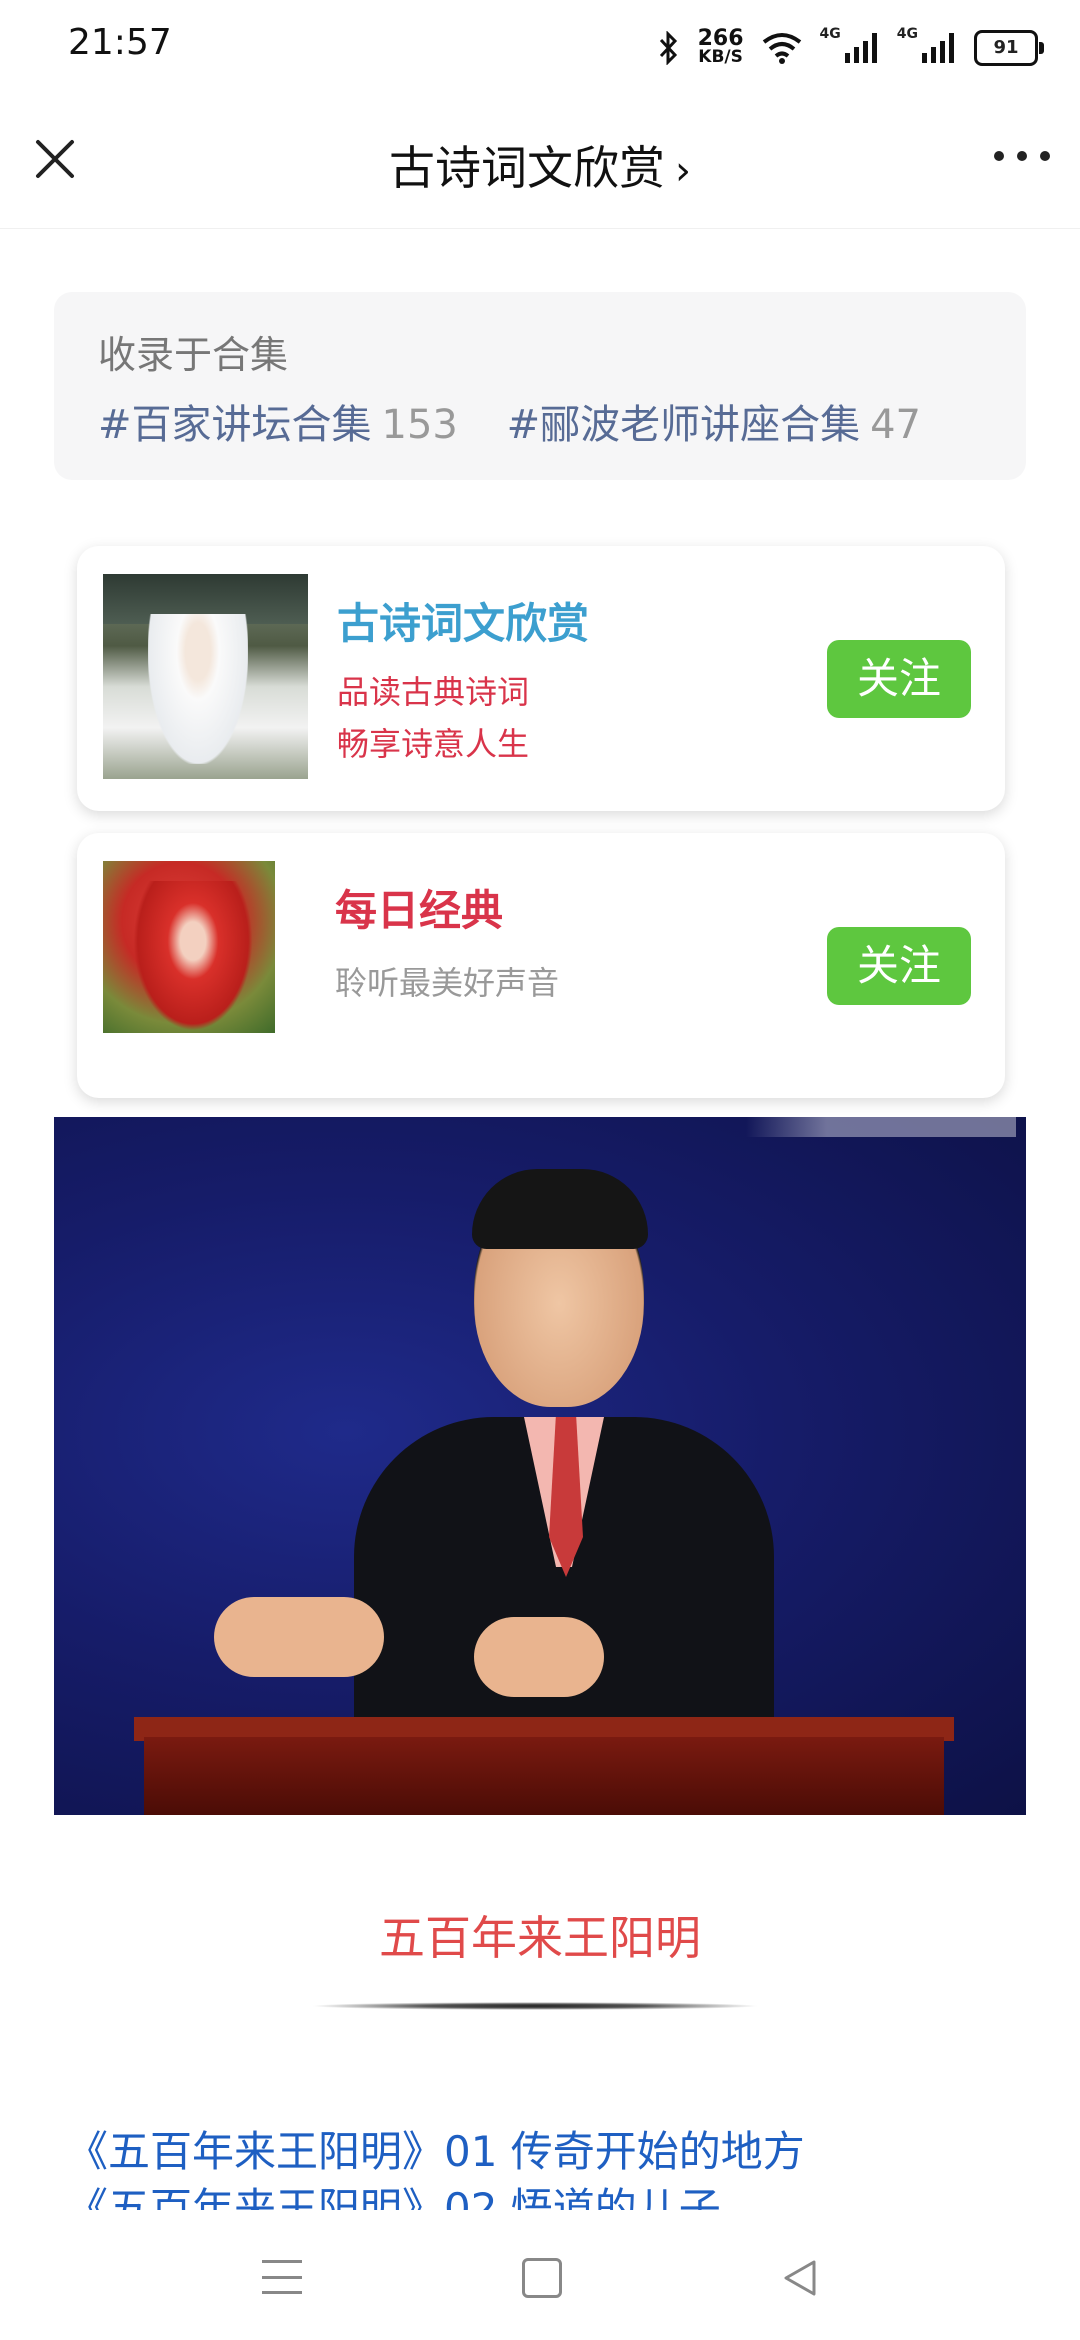  What do you see at coordinates (720, 57) in the screenshot?
I see `net-speed-unit: KB/S` at bounding box center [720, 57].